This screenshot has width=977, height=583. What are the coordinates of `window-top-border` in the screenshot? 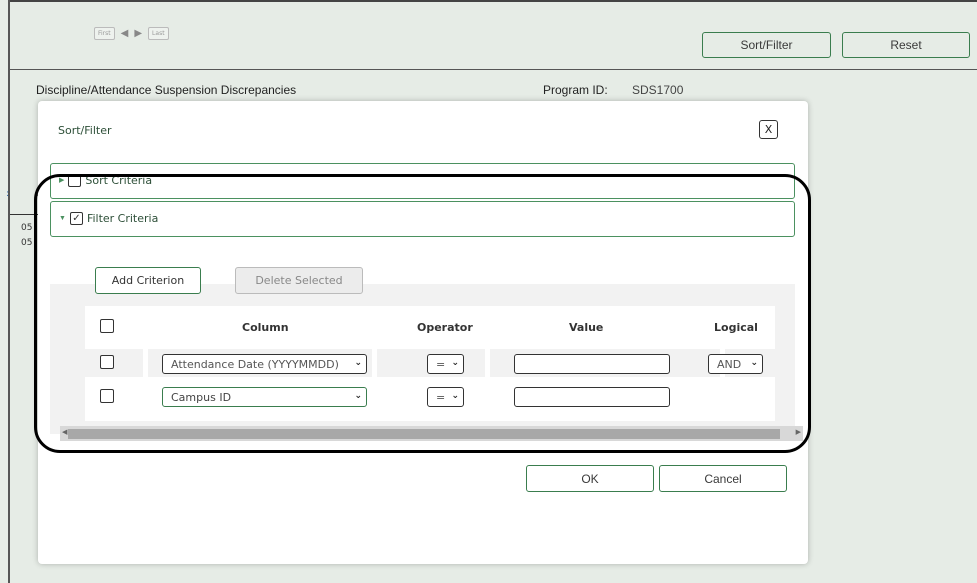 It's located at (492, 1).